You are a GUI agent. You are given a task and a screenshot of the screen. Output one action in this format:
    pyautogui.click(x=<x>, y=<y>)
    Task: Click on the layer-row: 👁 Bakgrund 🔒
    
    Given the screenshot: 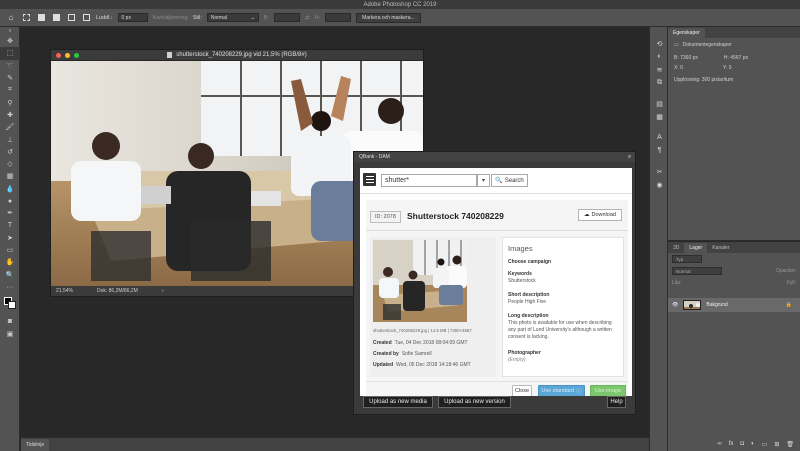 What is the action you would take?
    pyautogui.click(x=734, y=305)
    